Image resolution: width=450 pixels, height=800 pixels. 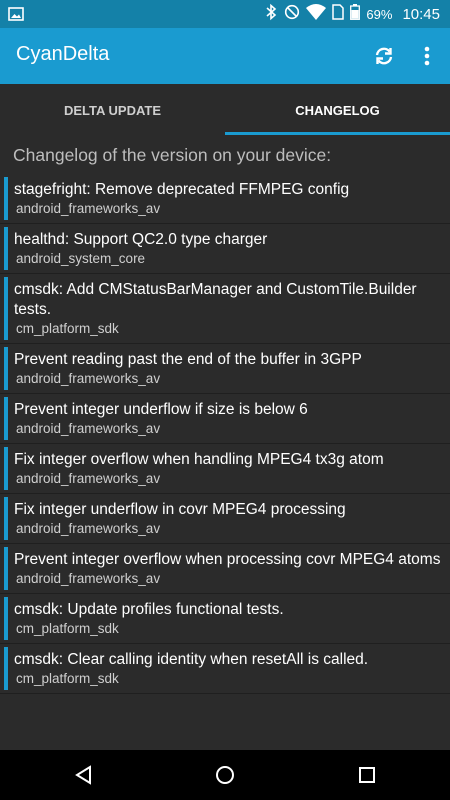 I want to click on navigation-bar, so click(x=225, y=775).